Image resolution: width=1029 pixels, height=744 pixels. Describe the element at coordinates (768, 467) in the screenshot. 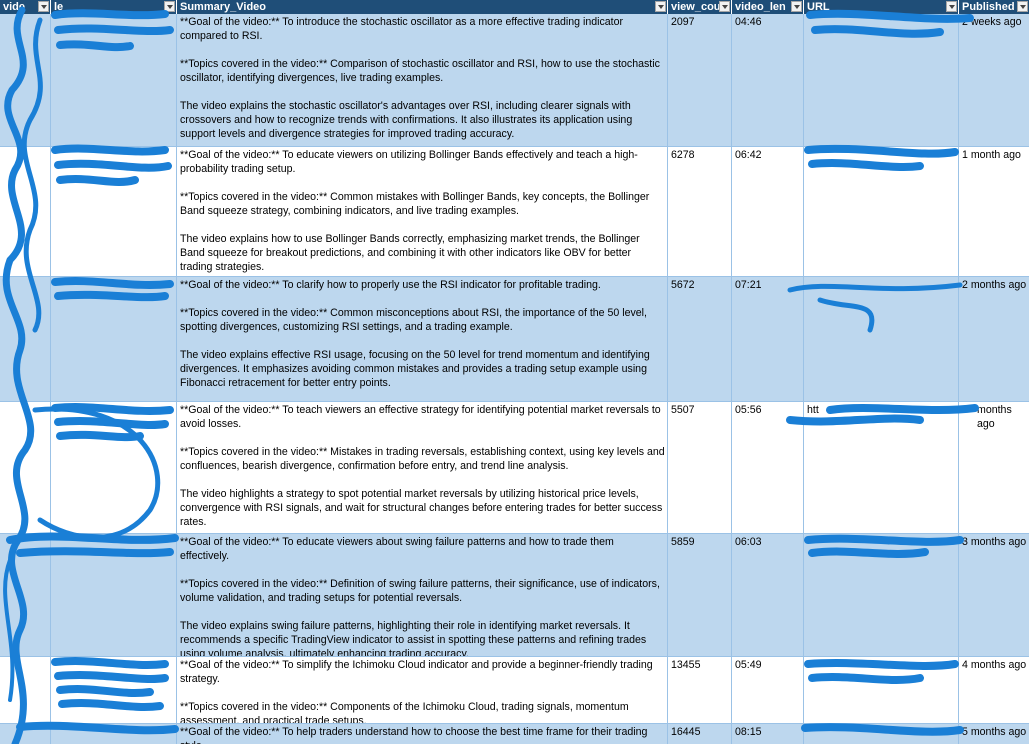

I see `length-cell: 05:56` at that location.